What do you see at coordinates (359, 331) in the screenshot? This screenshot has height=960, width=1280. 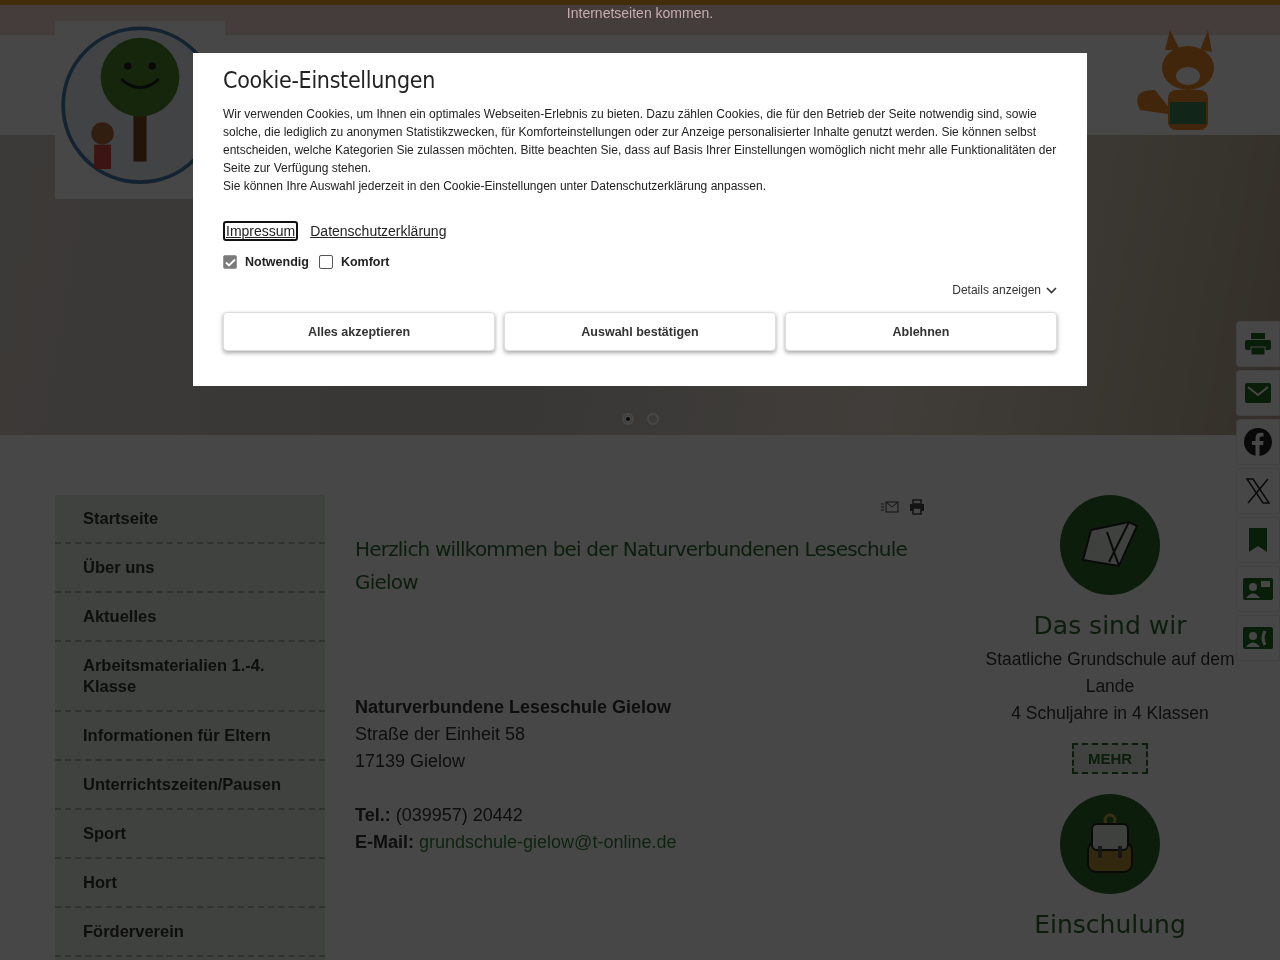 I see `dialog-button: Alles akzeptieren` at bounding box center [359, 331].